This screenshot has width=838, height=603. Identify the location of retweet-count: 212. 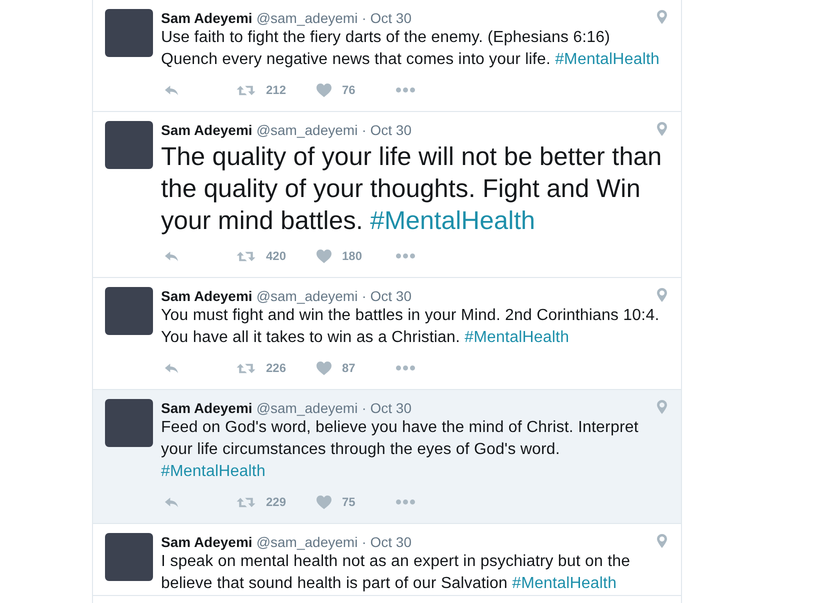
(276, 90).